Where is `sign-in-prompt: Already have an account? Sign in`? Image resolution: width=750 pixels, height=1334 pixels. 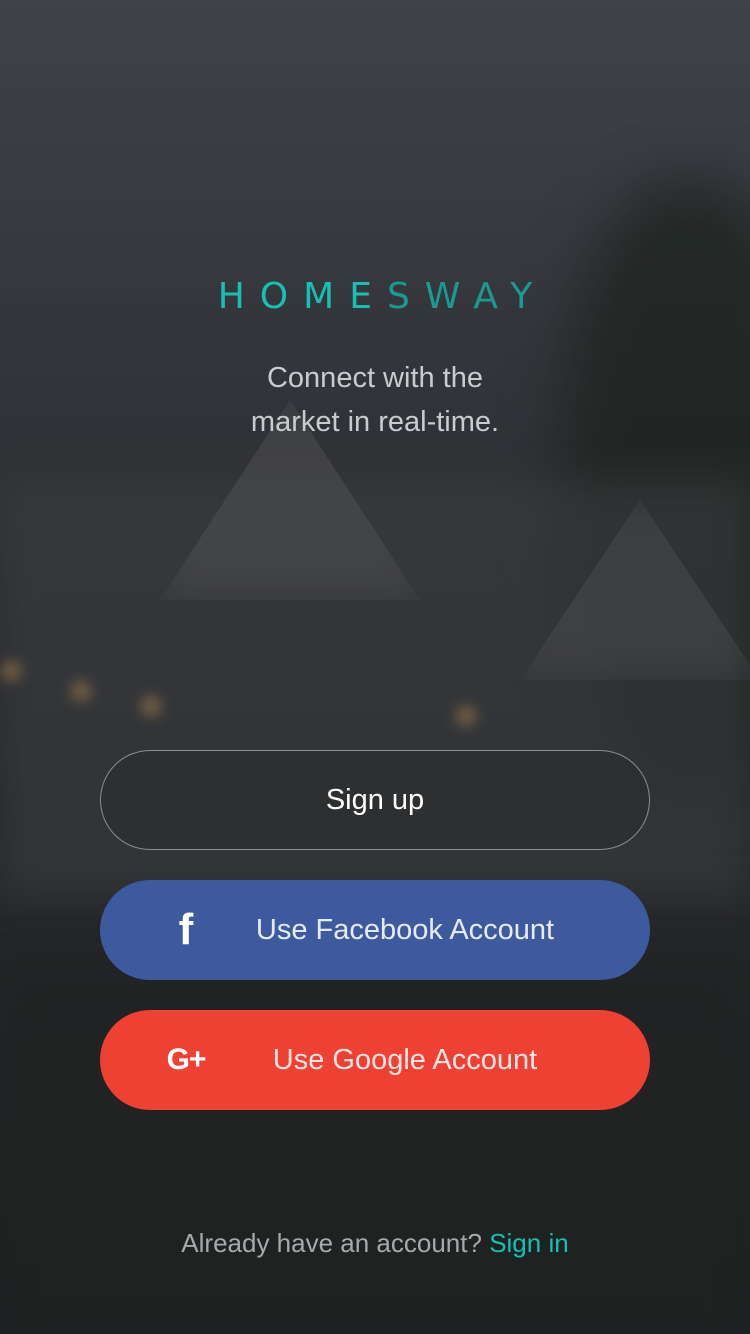
sign-in-prompt: Already have an account? Sign in is located at coordinates (375, 1243).